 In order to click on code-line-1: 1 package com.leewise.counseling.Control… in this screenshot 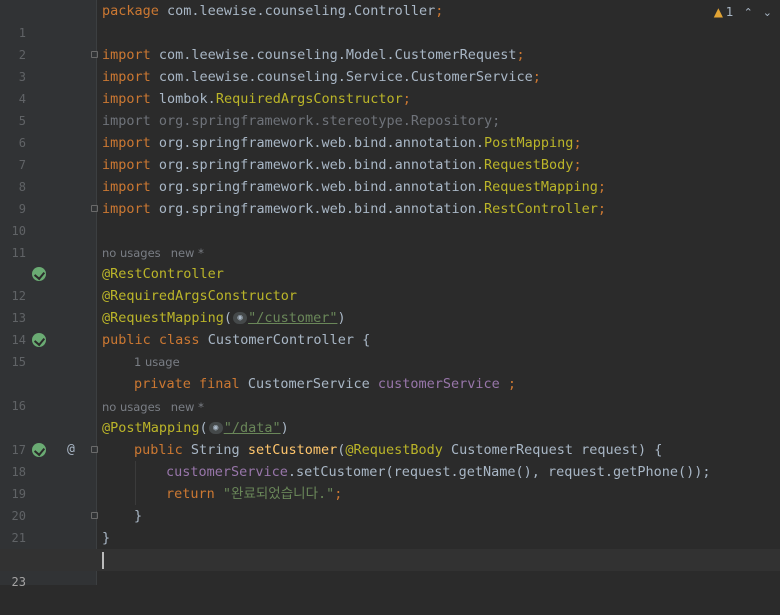, I will do `click(390, 20)`.